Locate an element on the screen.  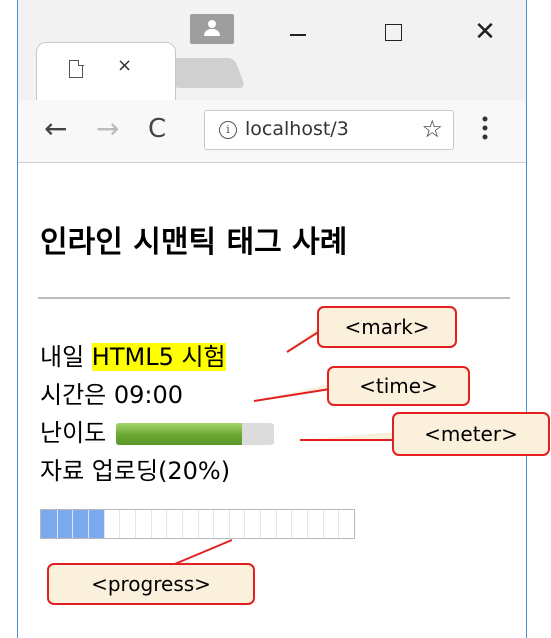
time-callout: <time> is located at coordinates (398, 386).